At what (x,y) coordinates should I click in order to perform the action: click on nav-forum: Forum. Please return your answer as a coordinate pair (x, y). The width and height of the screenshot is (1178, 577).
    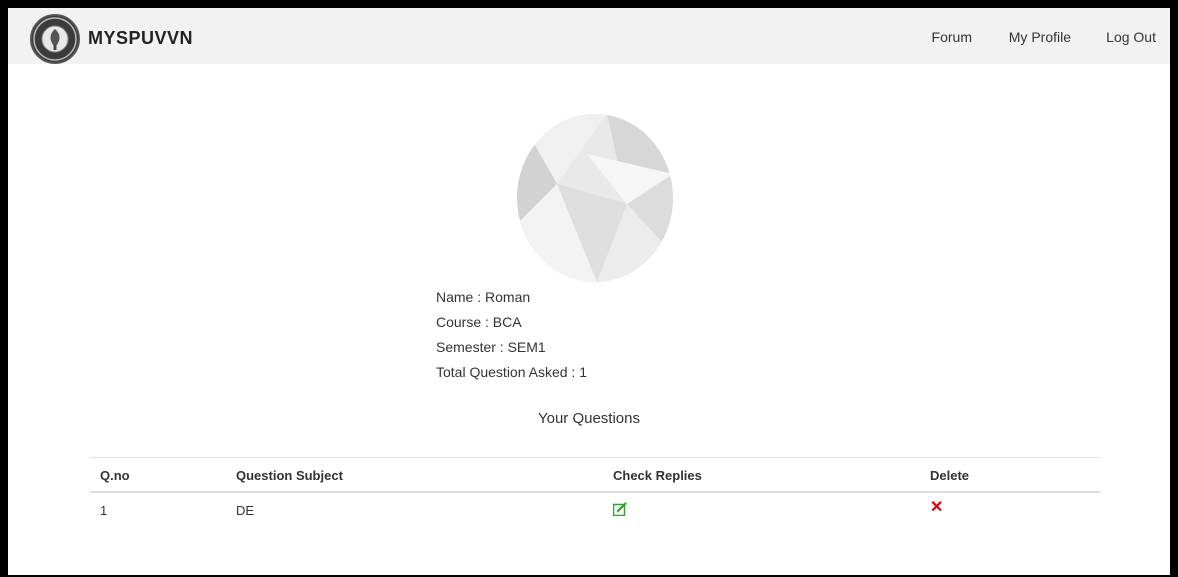
    Looking at the image, I should click on (952, 37).